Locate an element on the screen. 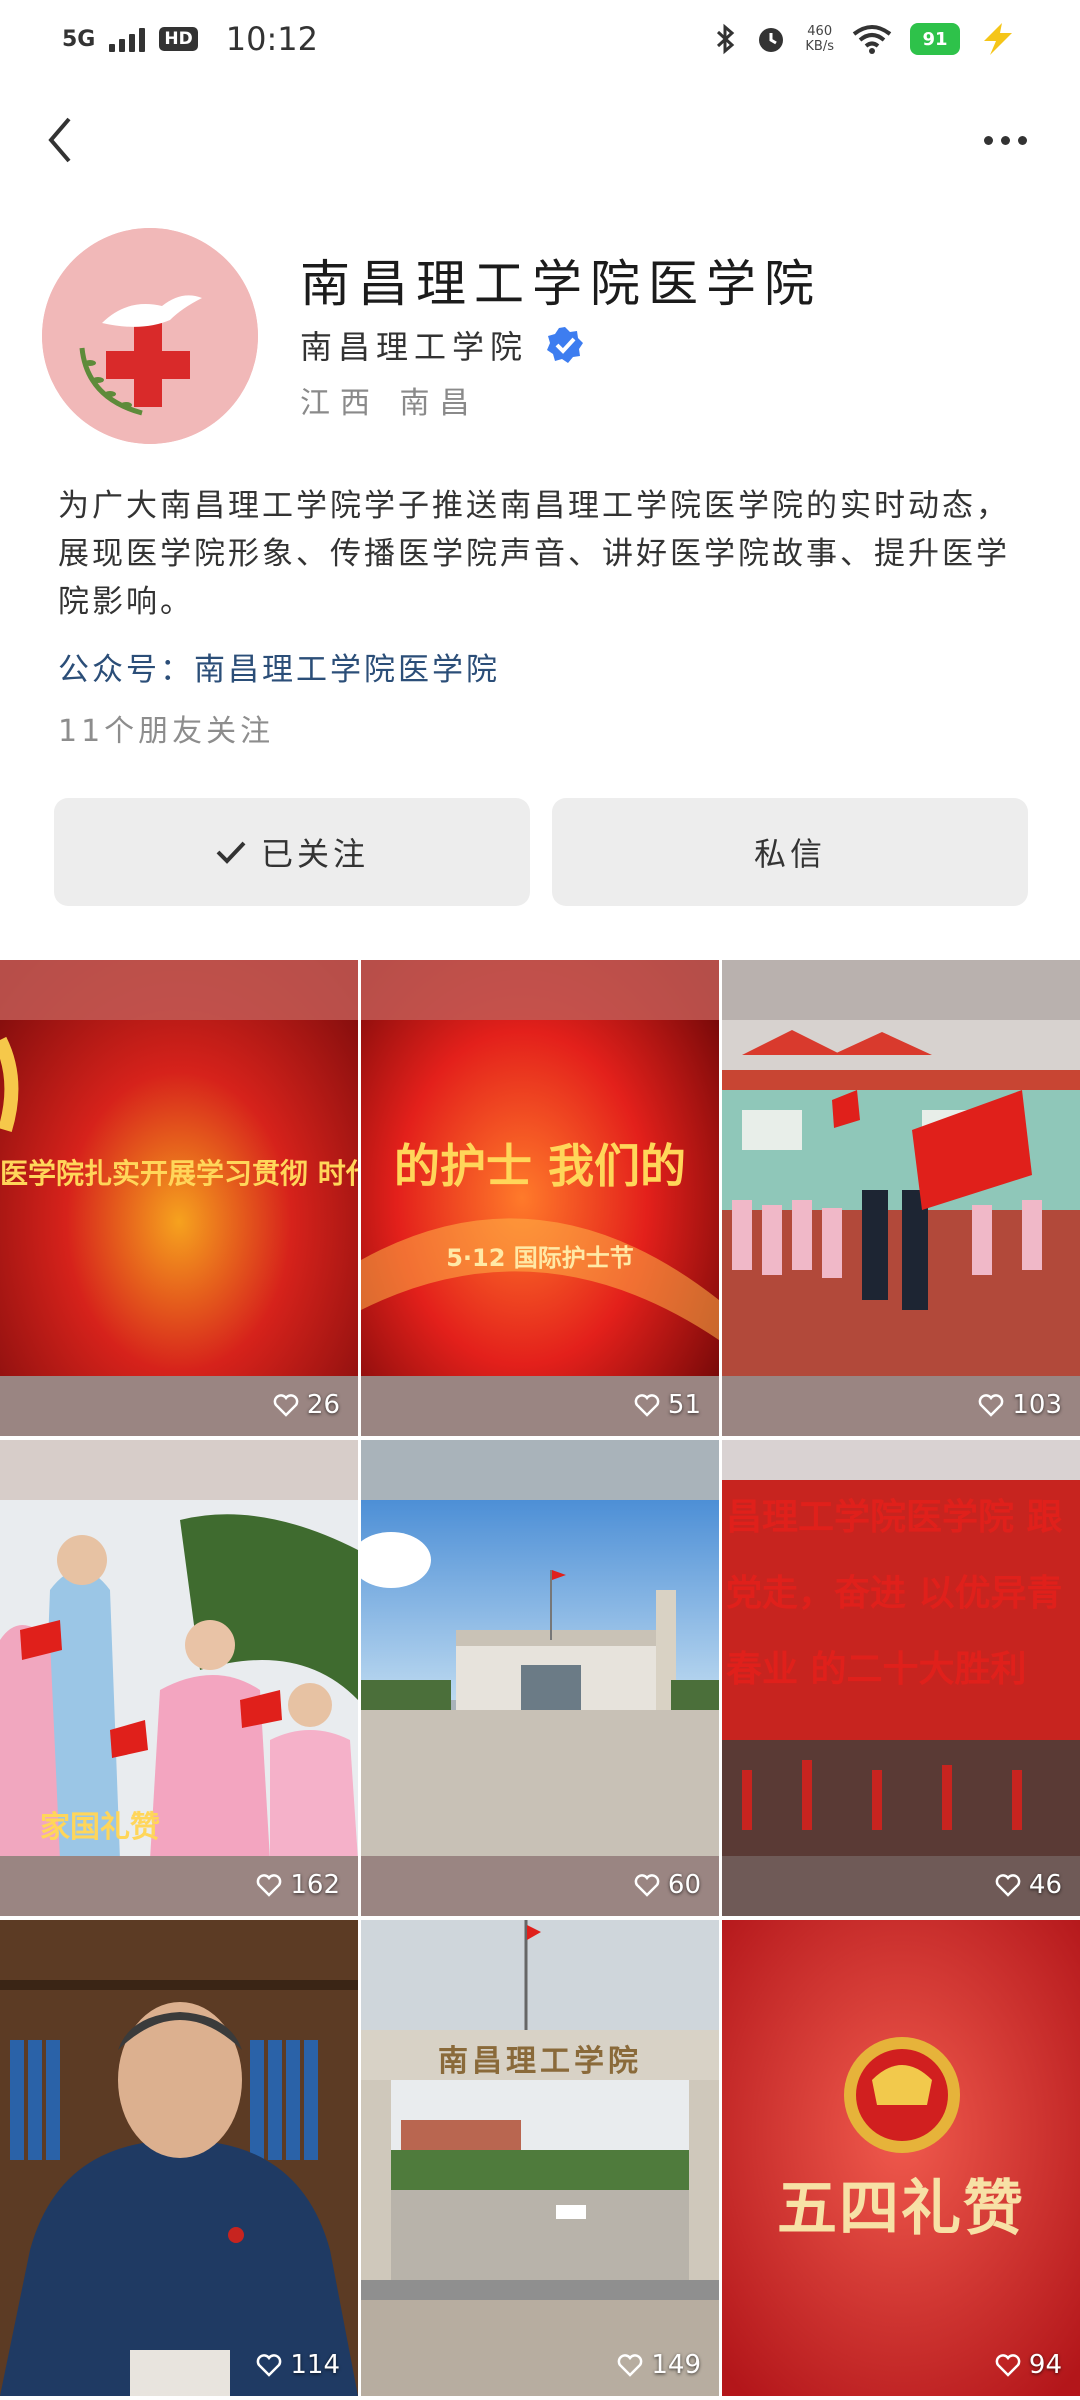 This screenshot has width=1080, height=2400. like-count: 149 is located at coordinates (659, 2365).